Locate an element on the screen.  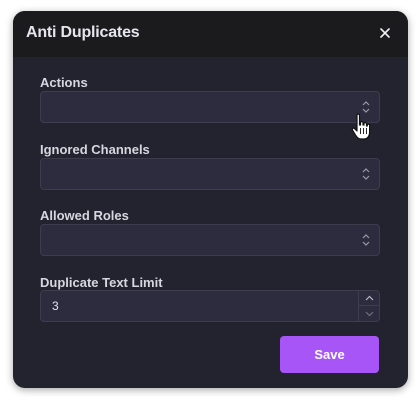
modal-title: Anti Duplicates is located at coordinates (83, 32).